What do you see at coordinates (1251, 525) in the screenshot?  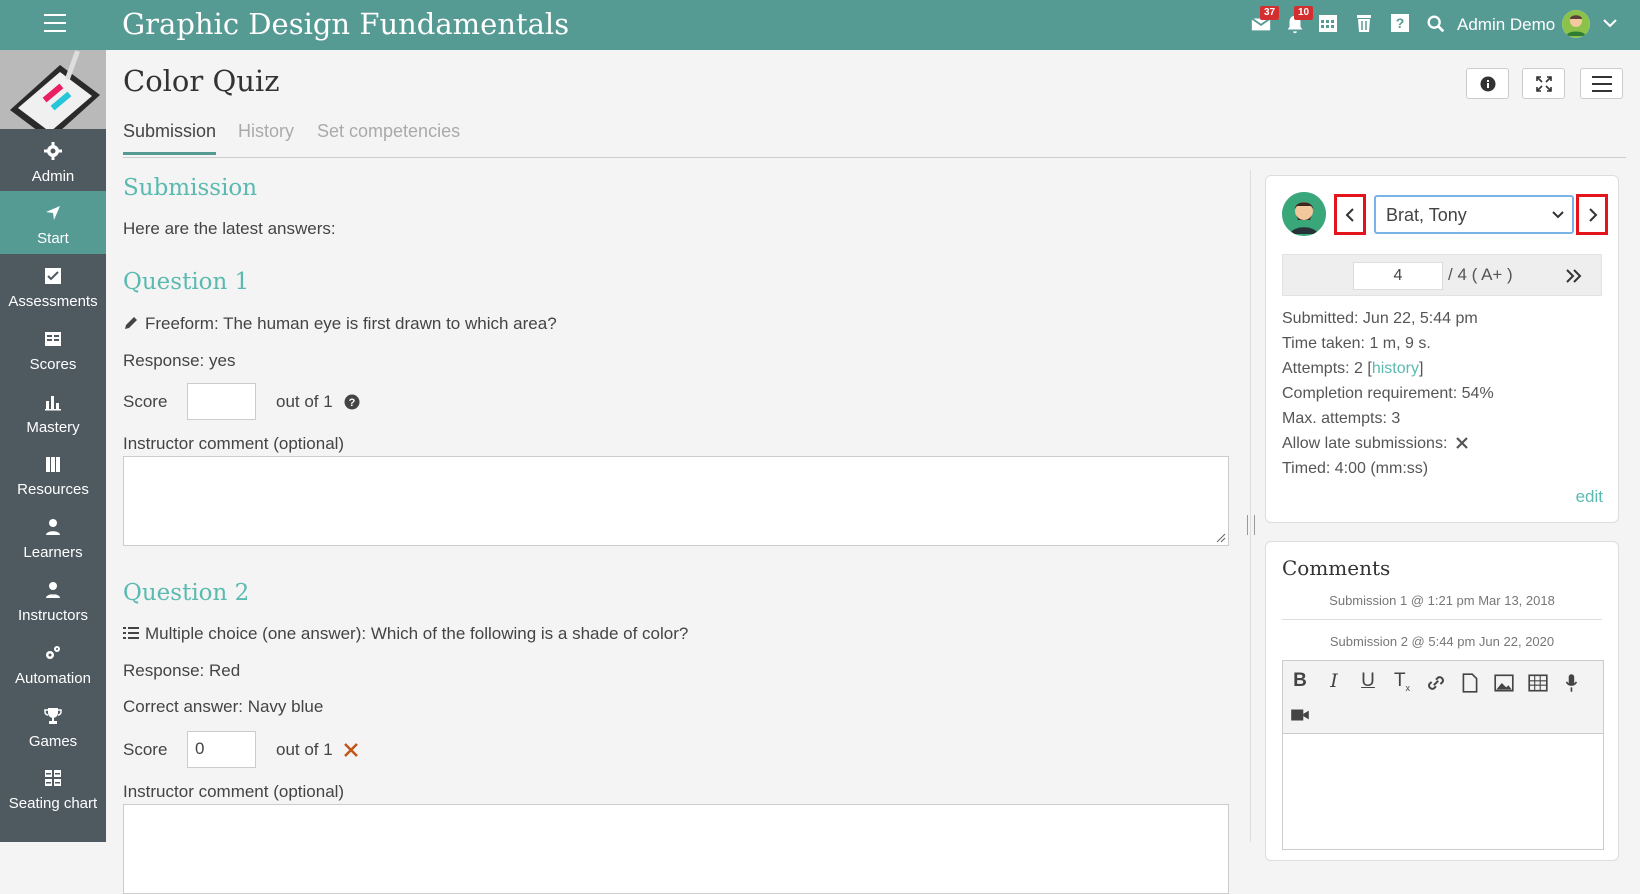 I see `panel-resize-handle` at bounding box center [1251, 525].